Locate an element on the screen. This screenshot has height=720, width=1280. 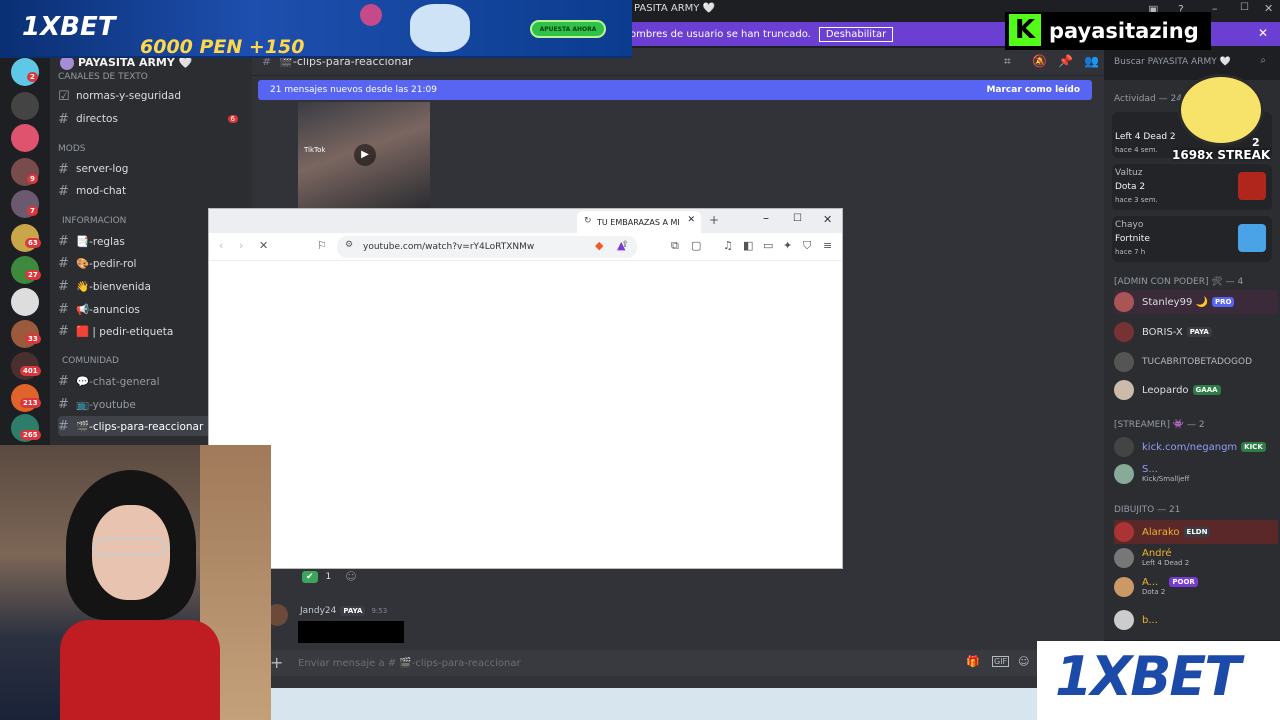
role-tag: PRO is located at coordinates (1223, 302).